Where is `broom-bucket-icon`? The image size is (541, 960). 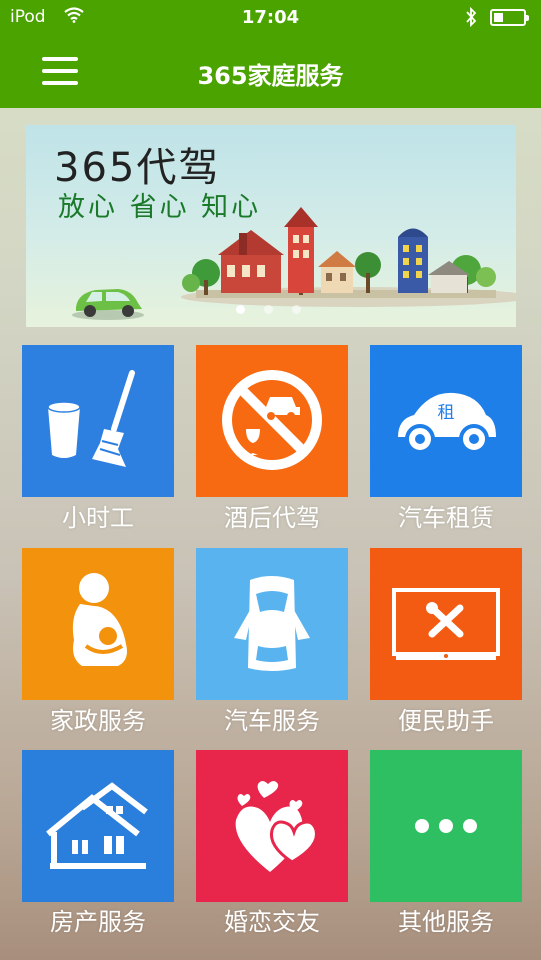 broom-bucket-icon is located at coordinates (91, 418).